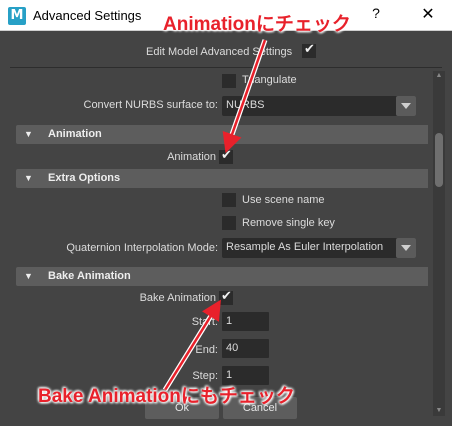 The image size is (452, 426). I want to click on close-button: ✕, so click(428, 14).